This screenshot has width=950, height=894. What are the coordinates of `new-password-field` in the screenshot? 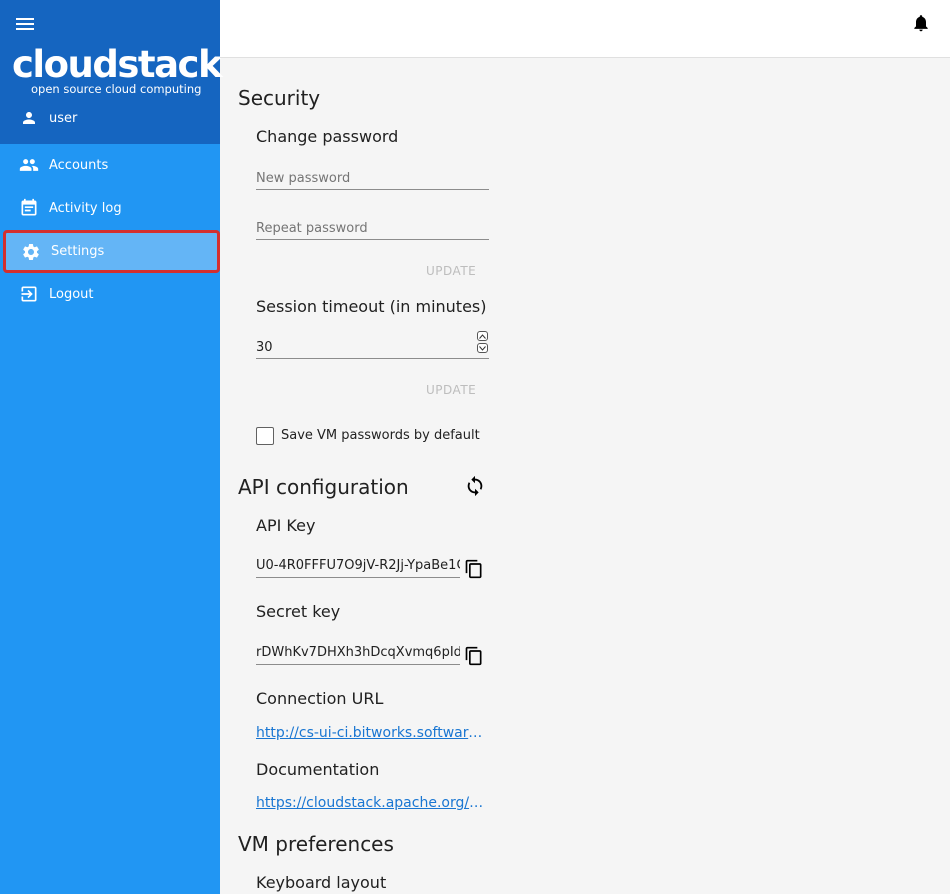 It's located at (372, 179).